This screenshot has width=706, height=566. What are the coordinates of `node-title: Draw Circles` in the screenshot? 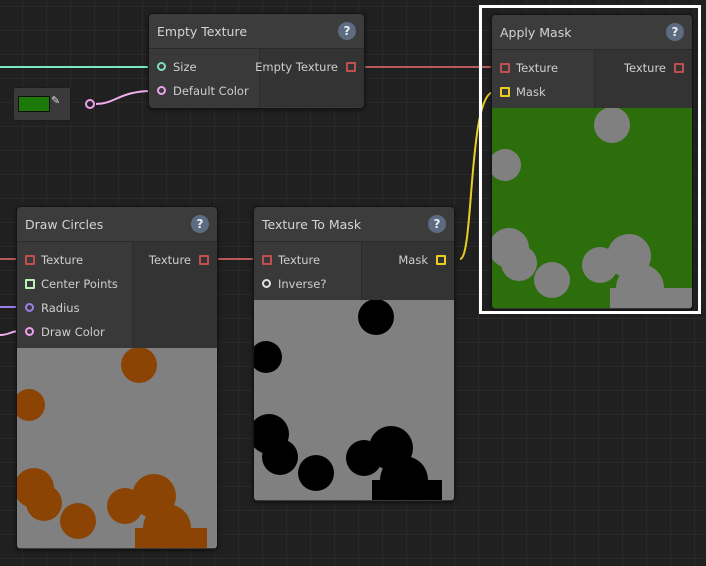 It's located at (64, 224).